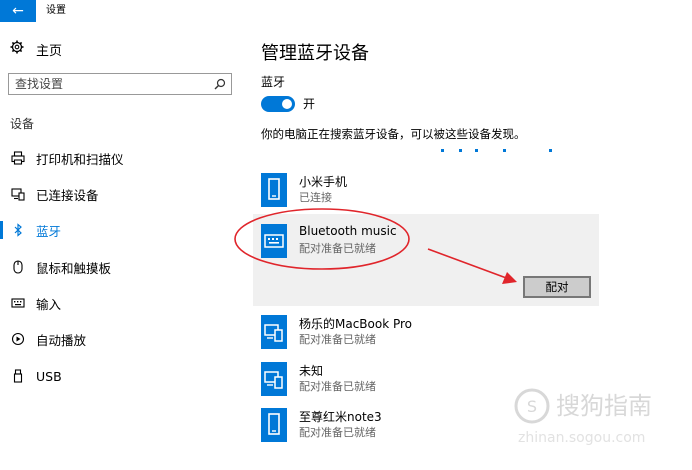 This screenshot has width=692, height=470. What do you see at coordinates (49, 231) in the screenshot?
I see `sidebar-item-label: 蓝牙` at bounding box center [49, 231].